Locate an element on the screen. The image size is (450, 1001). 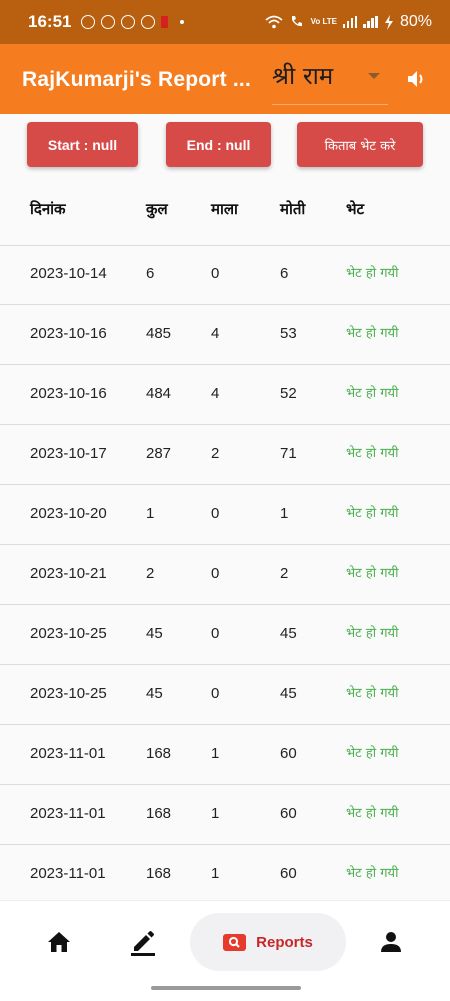
total-cell: 484 is located at coordinates (159, 393).